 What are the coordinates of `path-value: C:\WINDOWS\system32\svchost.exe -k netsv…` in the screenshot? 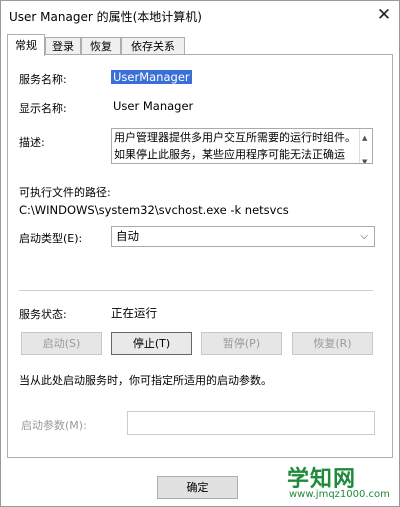 It's located at (154, 210).